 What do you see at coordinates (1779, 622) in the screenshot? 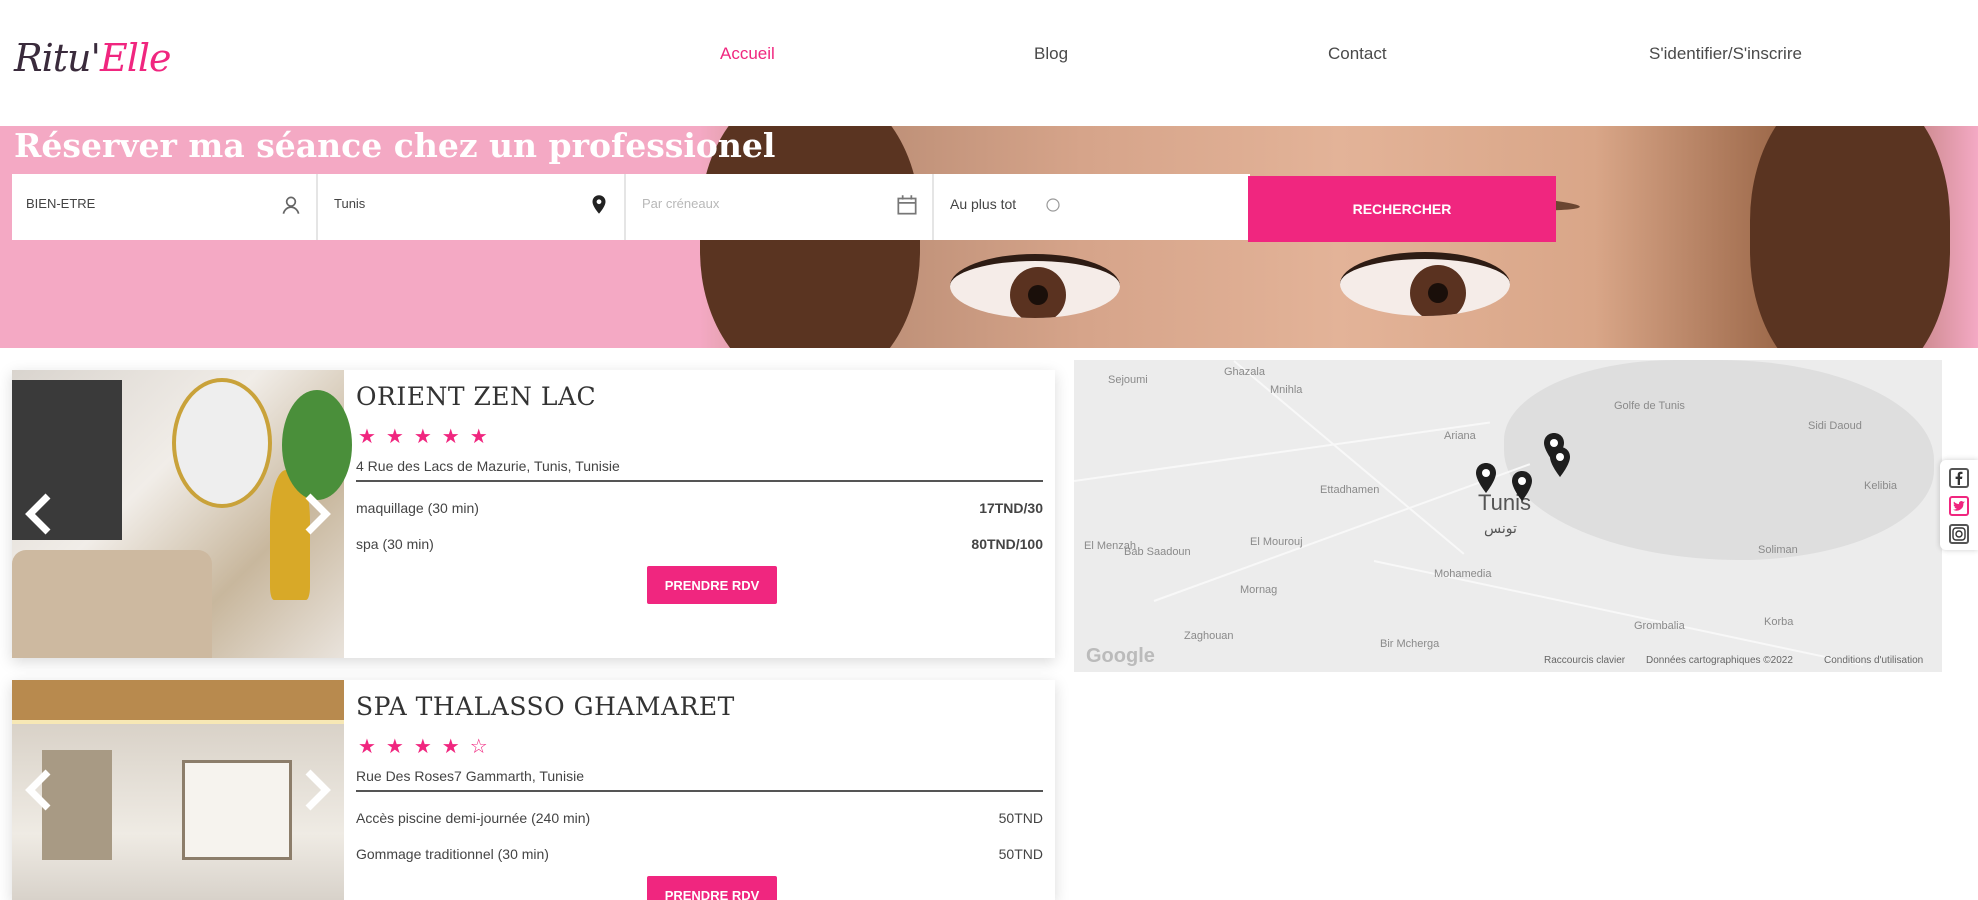
I see `map-place-label: Korba` at bounding box center [1779, 622].